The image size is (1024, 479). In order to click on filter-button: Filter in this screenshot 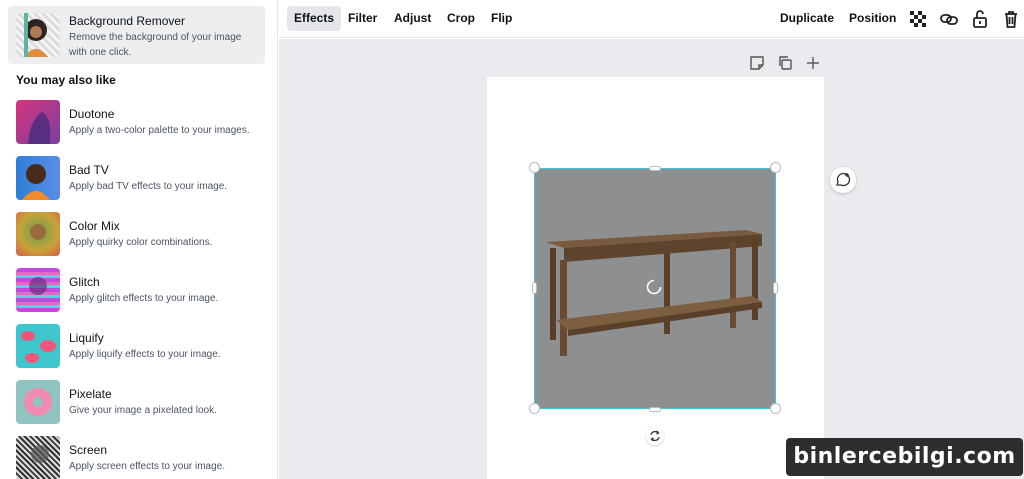, I will do `click(362, 18)`.